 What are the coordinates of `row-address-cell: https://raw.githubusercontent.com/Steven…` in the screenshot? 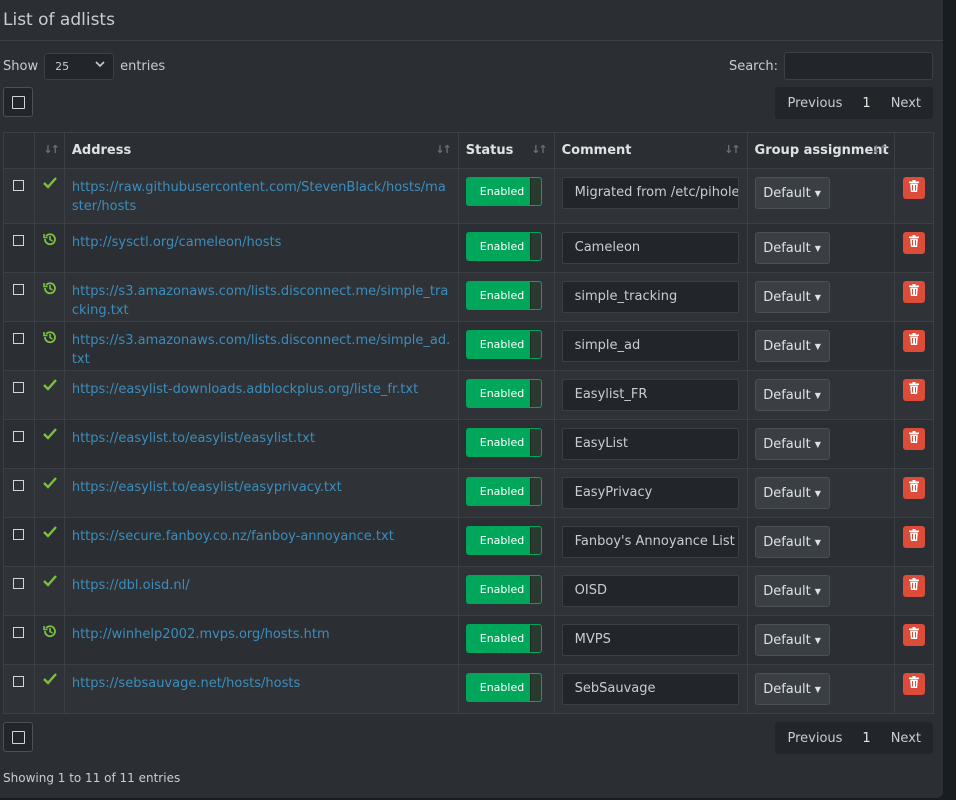 It's located at (261, 196).